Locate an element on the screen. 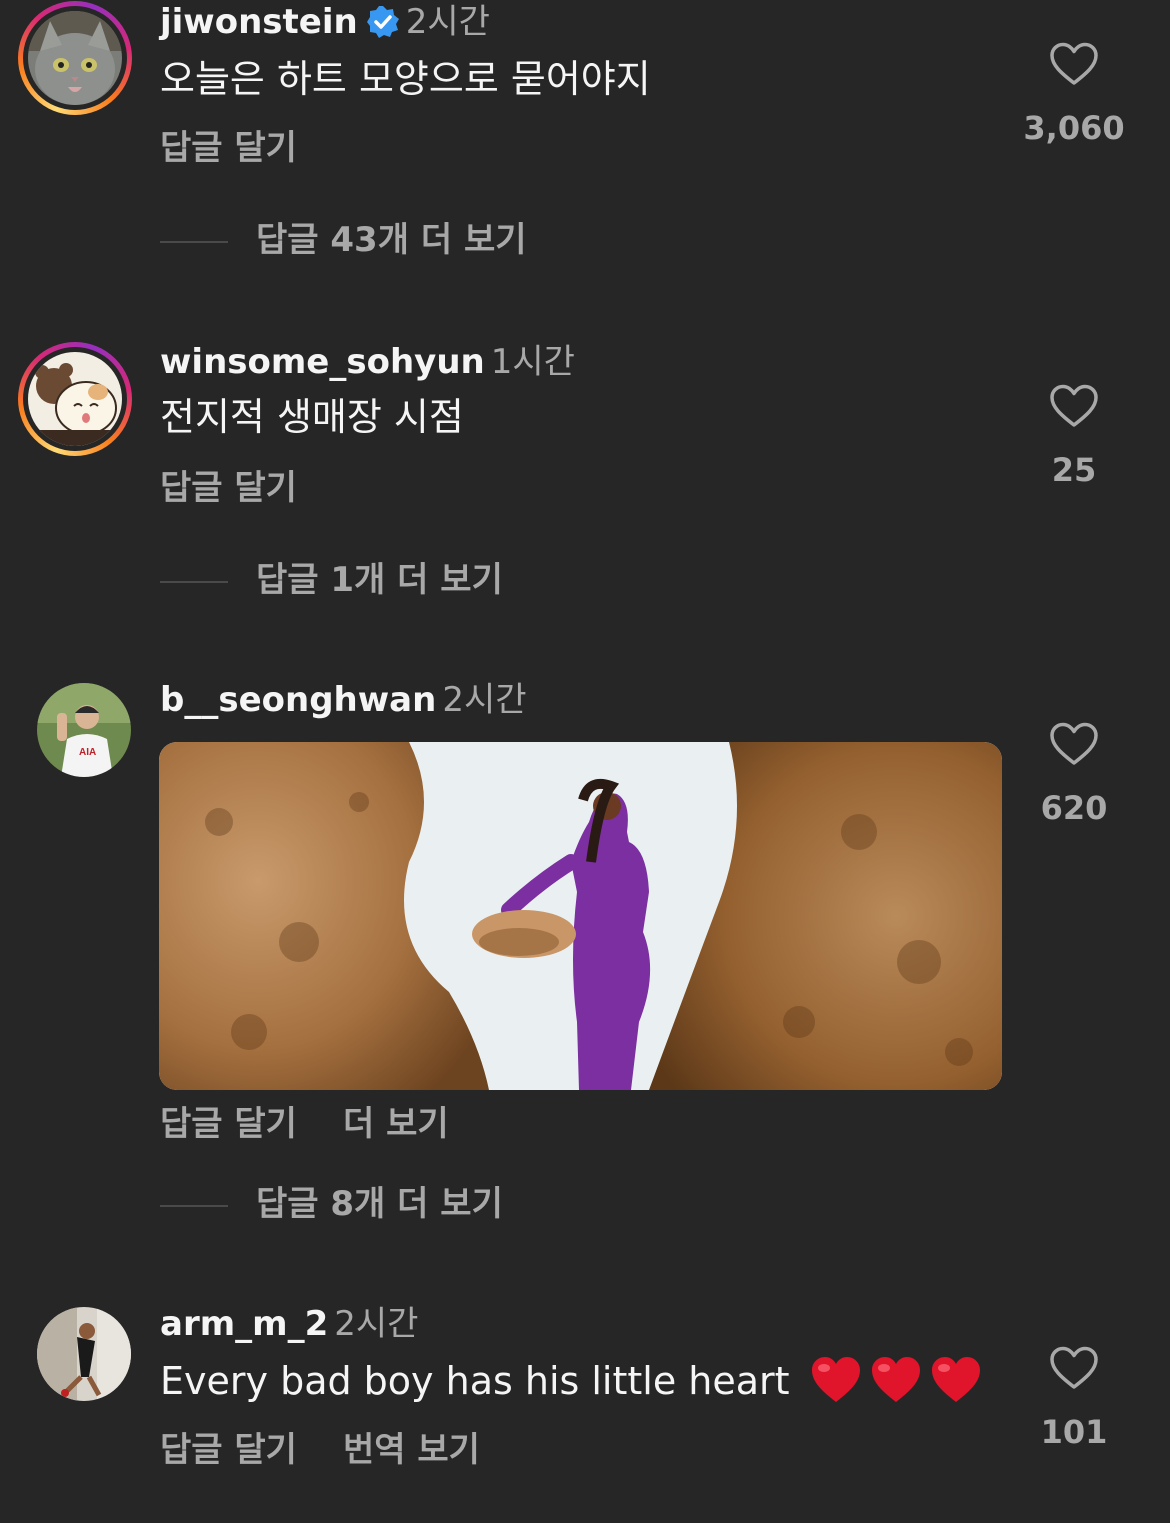 This screenshot has height=1523, width=1170. view-replies: 답글 1개 더 보기 is located at coordinates (331, 580).